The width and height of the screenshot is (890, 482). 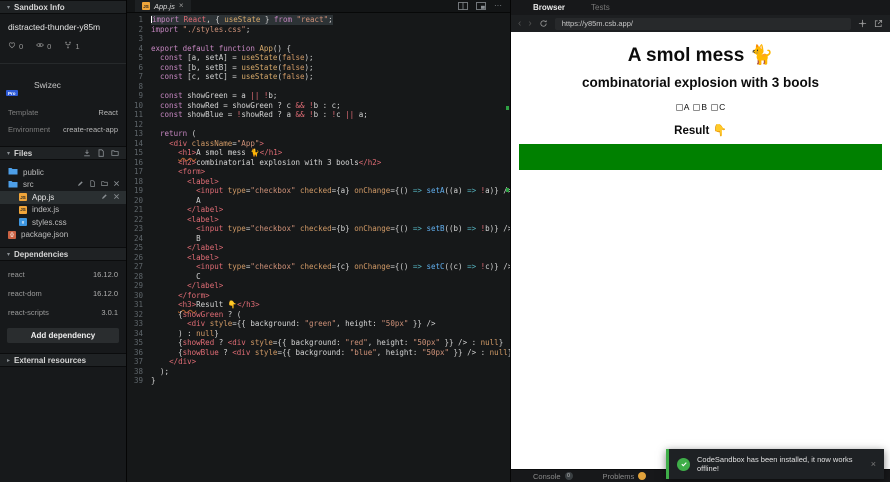 I want to click on file-row-public: public, so click(x=63, y=172).